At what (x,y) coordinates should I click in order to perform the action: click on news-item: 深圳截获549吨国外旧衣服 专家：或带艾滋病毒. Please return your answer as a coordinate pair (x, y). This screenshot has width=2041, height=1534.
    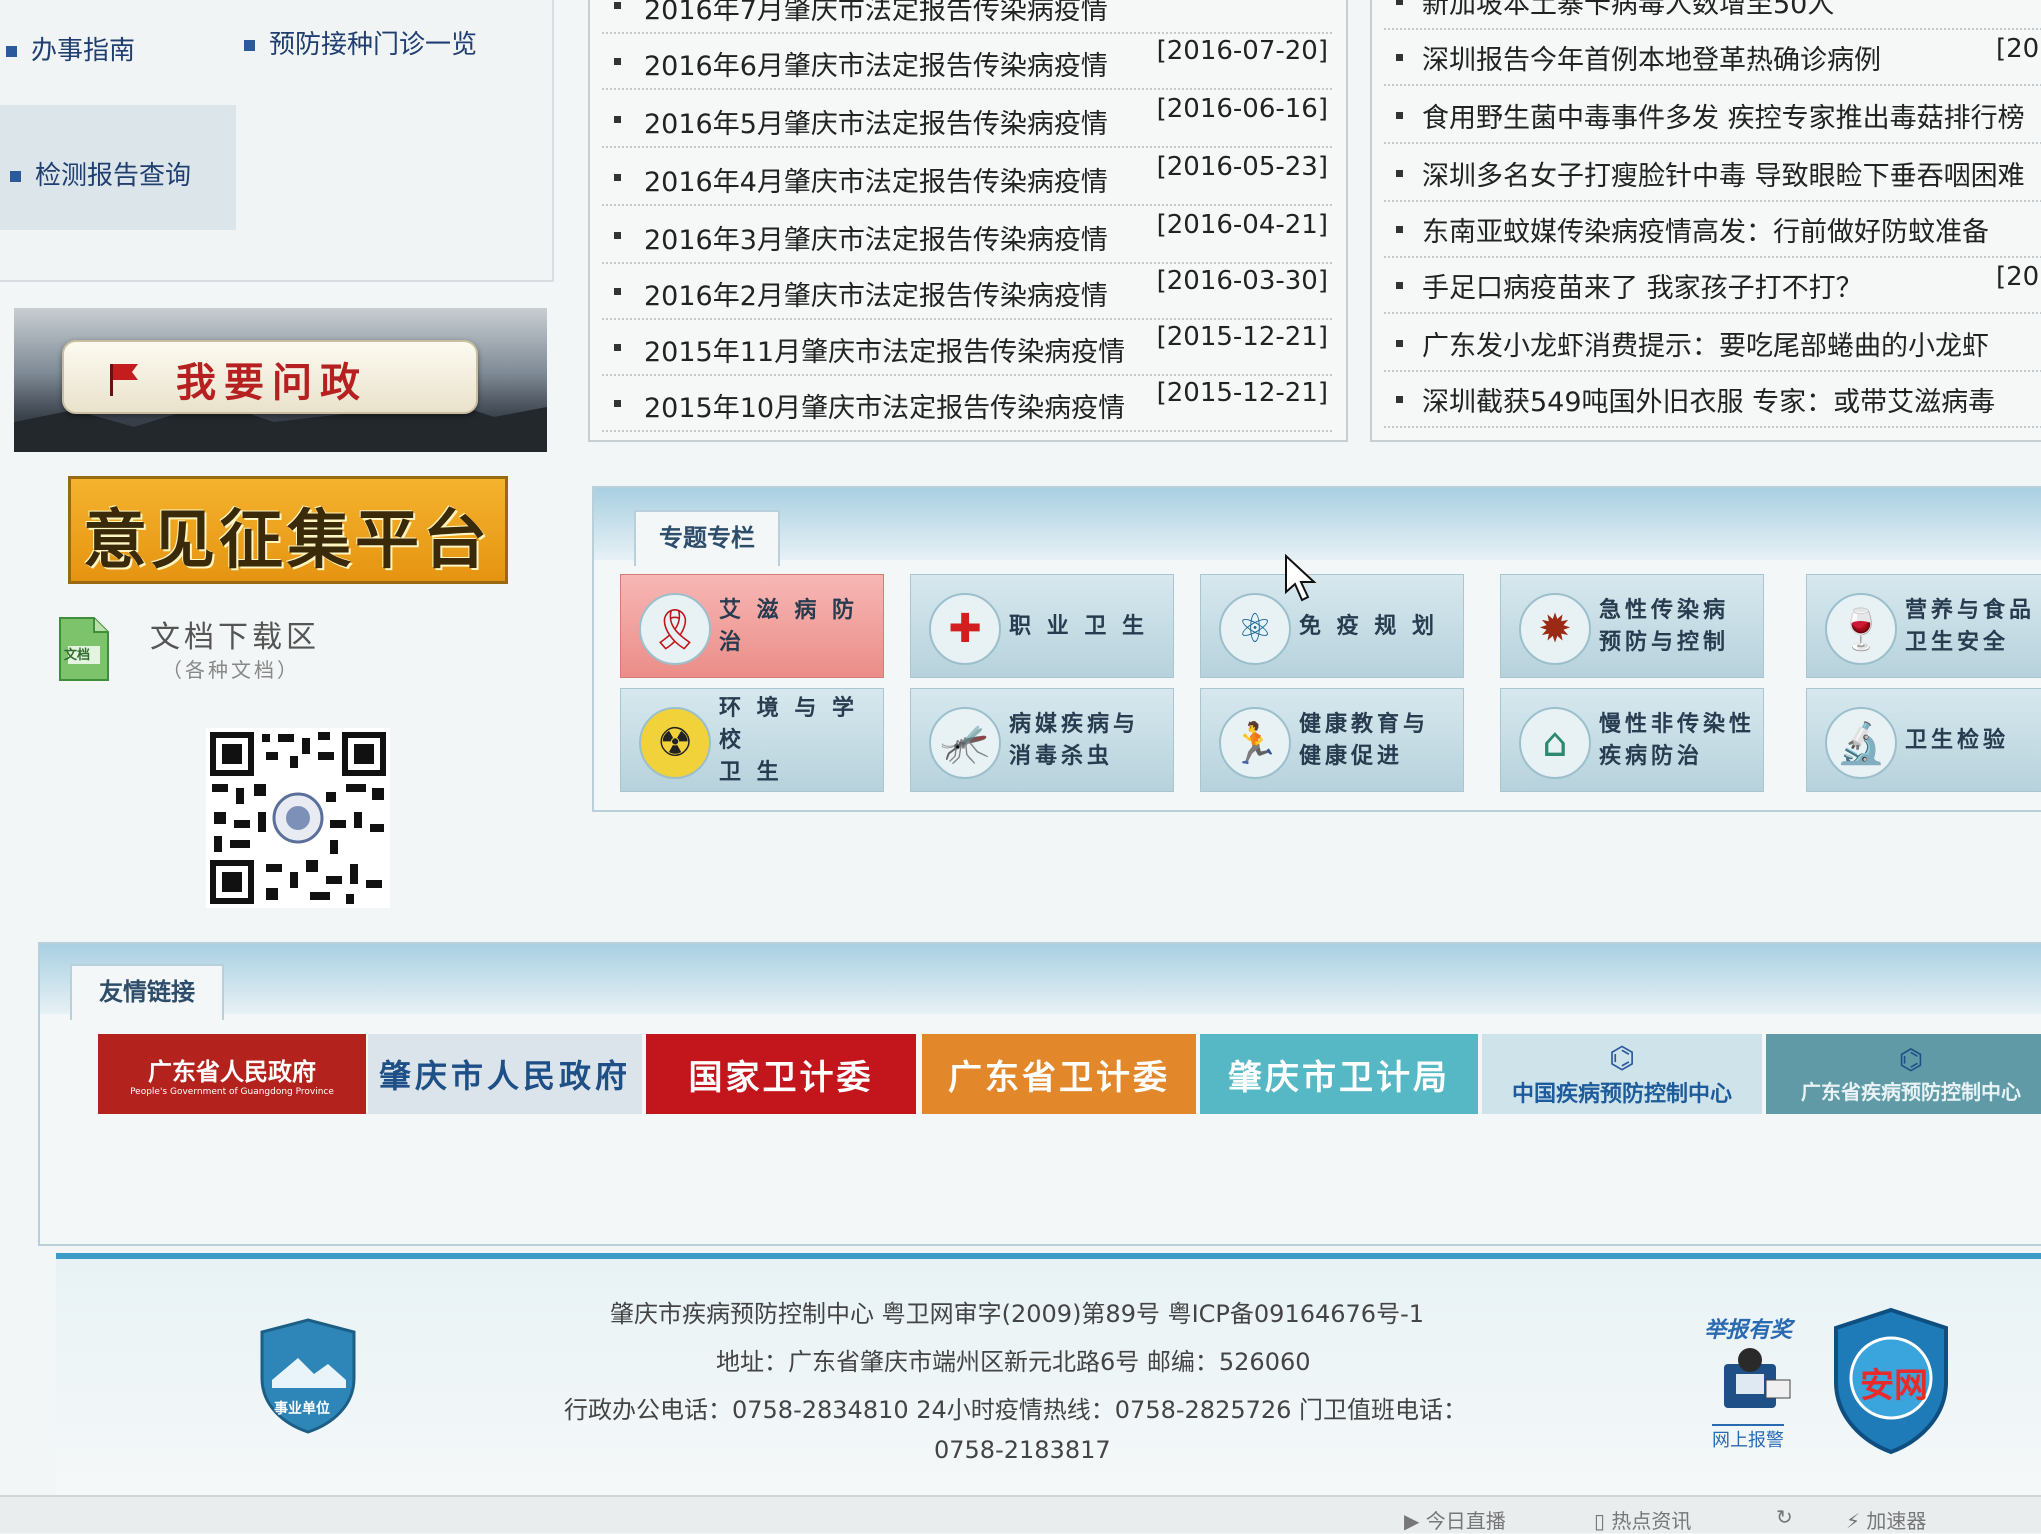
    Looking at the image, I should click on (1712, 399).